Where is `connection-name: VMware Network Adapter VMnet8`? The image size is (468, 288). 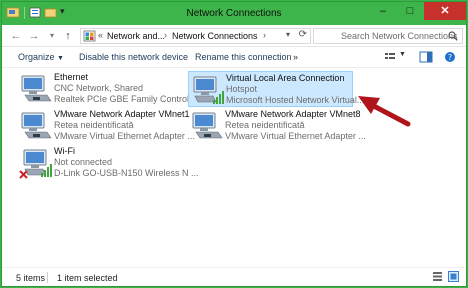
connection-name: VMware Network Adapter VMnet8 is located at coordinates (293, 114).